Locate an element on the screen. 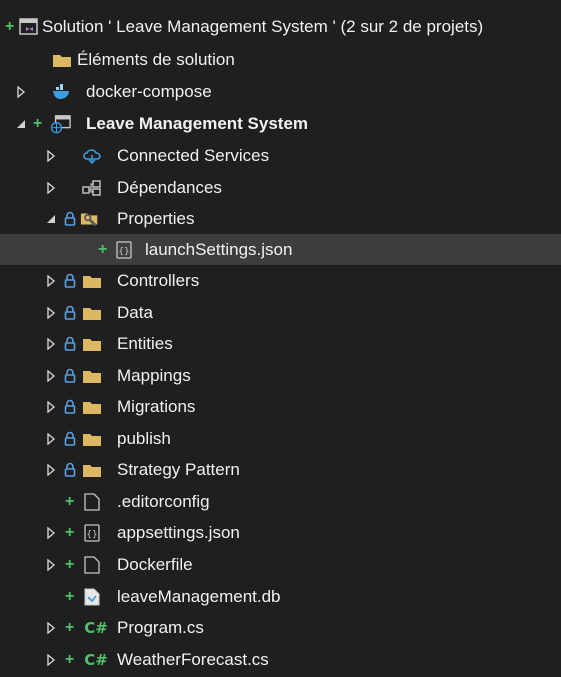 Image resolution: width=561 pixels, height=677 pixels. folder-label: Controllers is located at coordinates (158, 280).